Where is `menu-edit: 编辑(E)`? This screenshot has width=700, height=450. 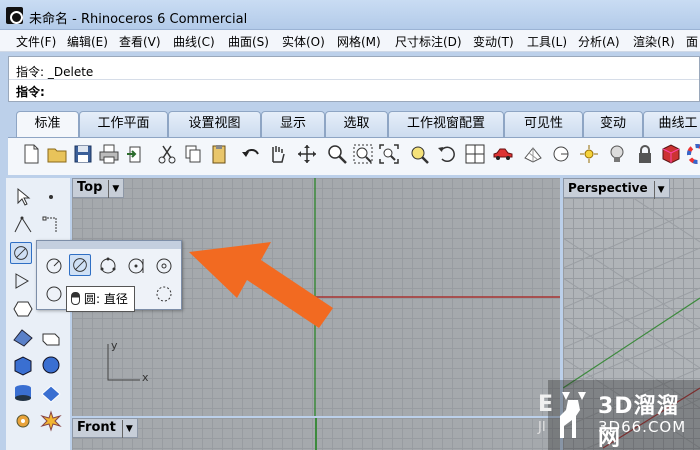 menu-edit: 编辑(E) is located at coordinates (87, 41).